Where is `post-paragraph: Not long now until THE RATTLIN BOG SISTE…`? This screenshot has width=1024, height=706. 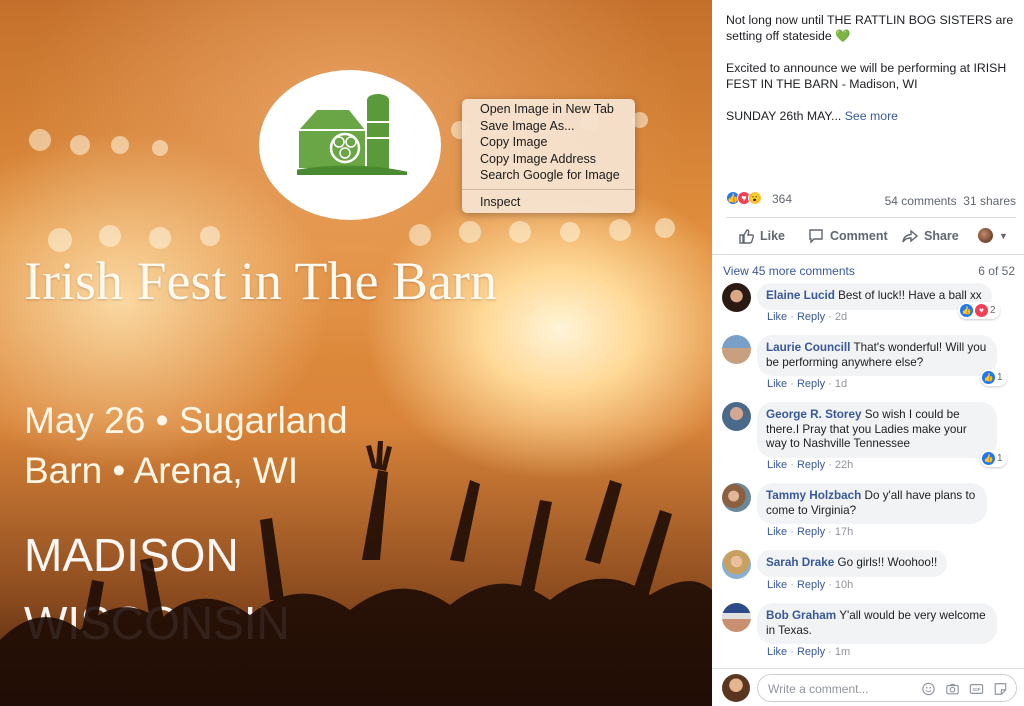 post-paragraph: Not long now until THE RATTLIN BOG SISTE… is located at coordinates (870, 28).